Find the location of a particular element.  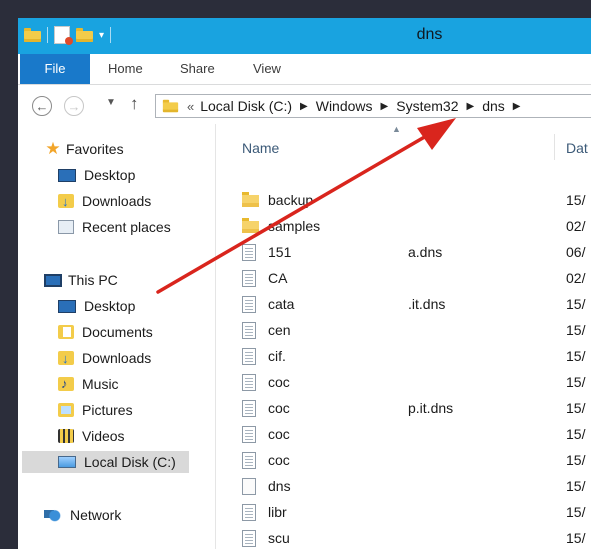

music-icon is located at coordinates (66, 384).